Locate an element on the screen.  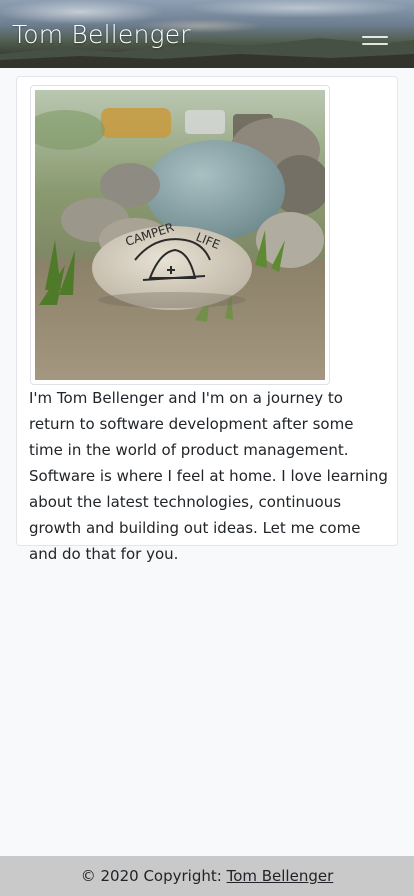
footer: © 2020 Copyright: Tom Bellenger is located at coordinates (207, 876).